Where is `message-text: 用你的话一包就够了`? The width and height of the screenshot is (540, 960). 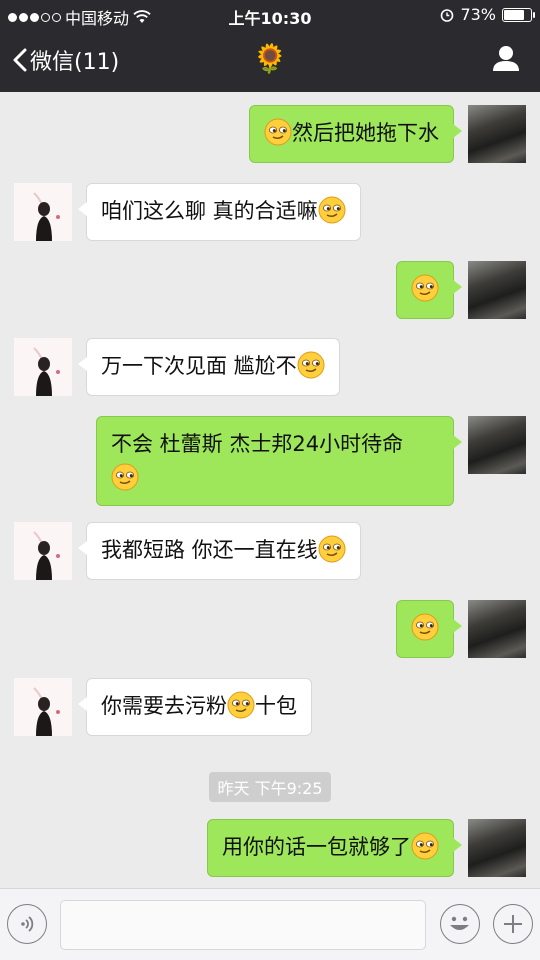 message-text: 用你的话一包就够了 is located at coordinates (316, 847).